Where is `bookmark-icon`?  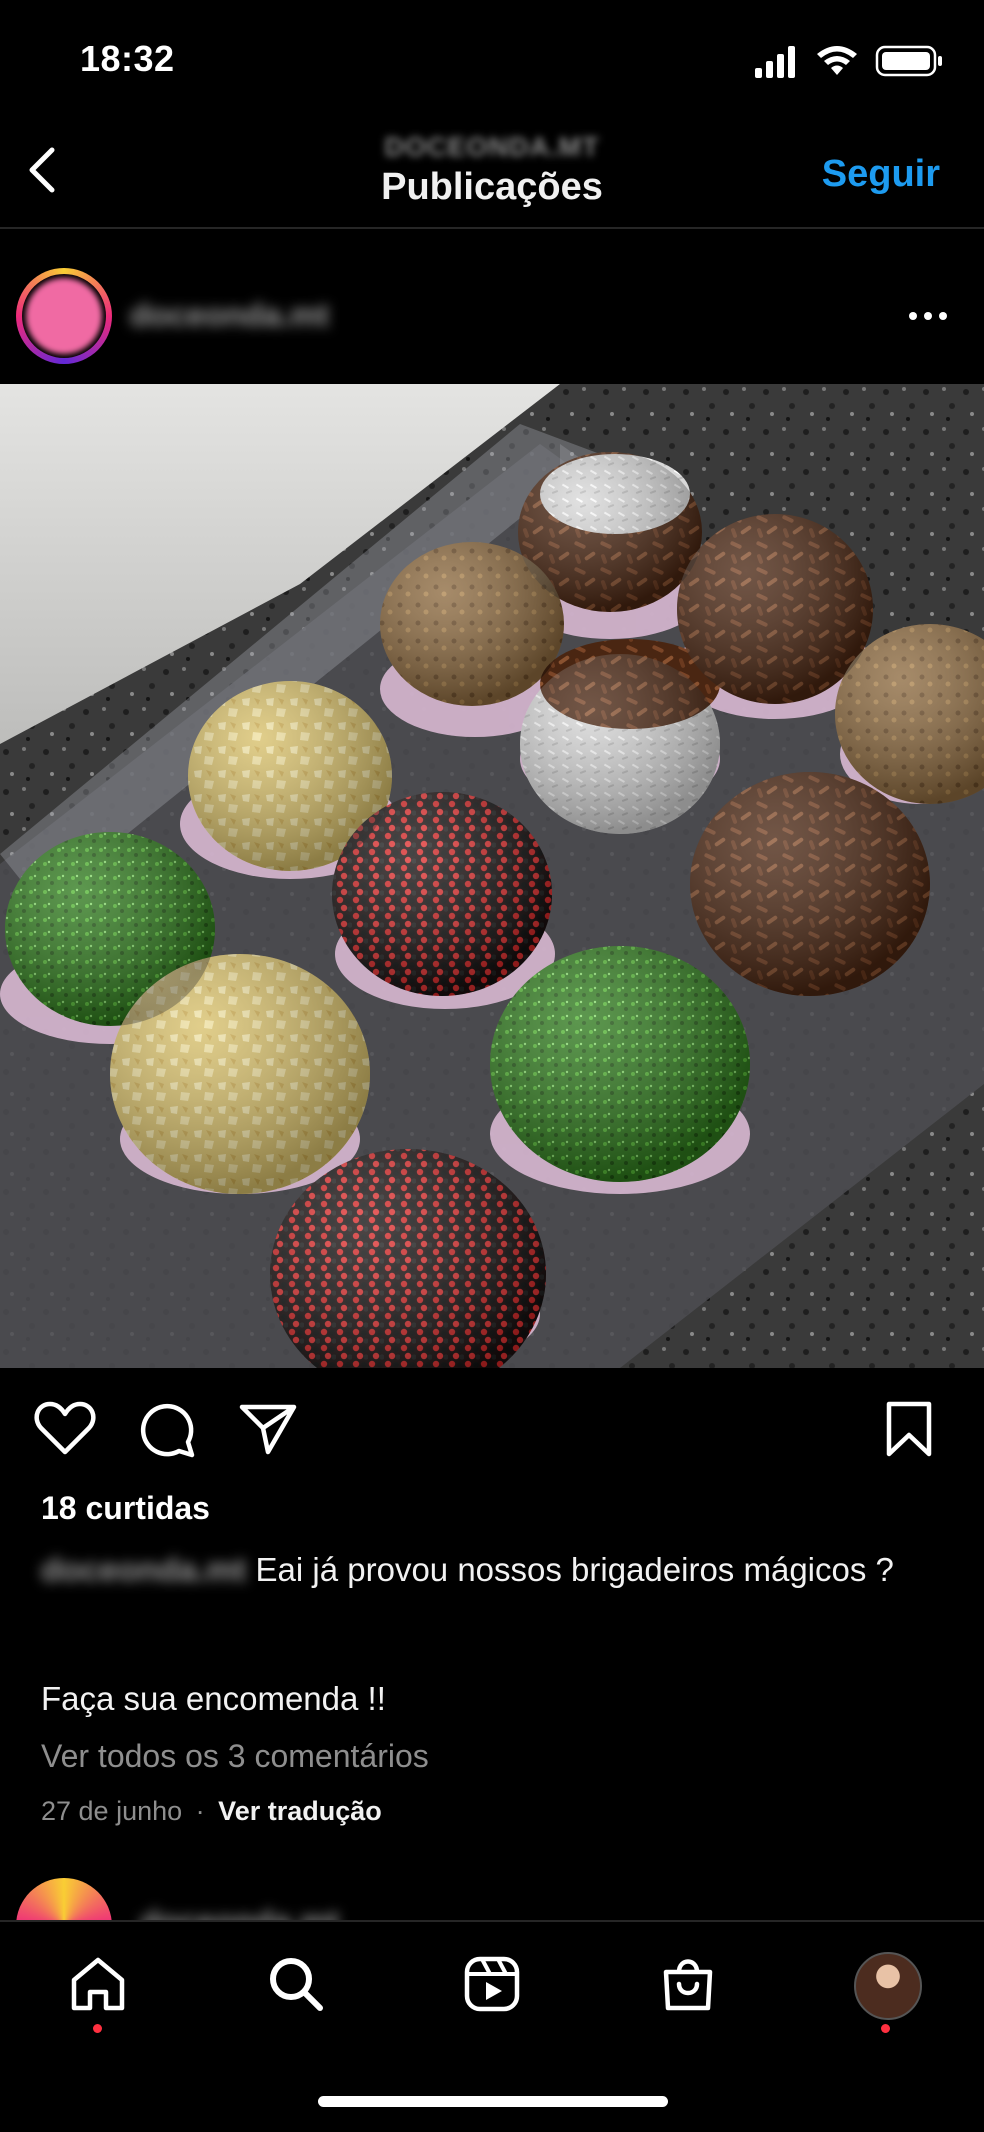
bookmark-icon is located at coordinates (909, 1429).